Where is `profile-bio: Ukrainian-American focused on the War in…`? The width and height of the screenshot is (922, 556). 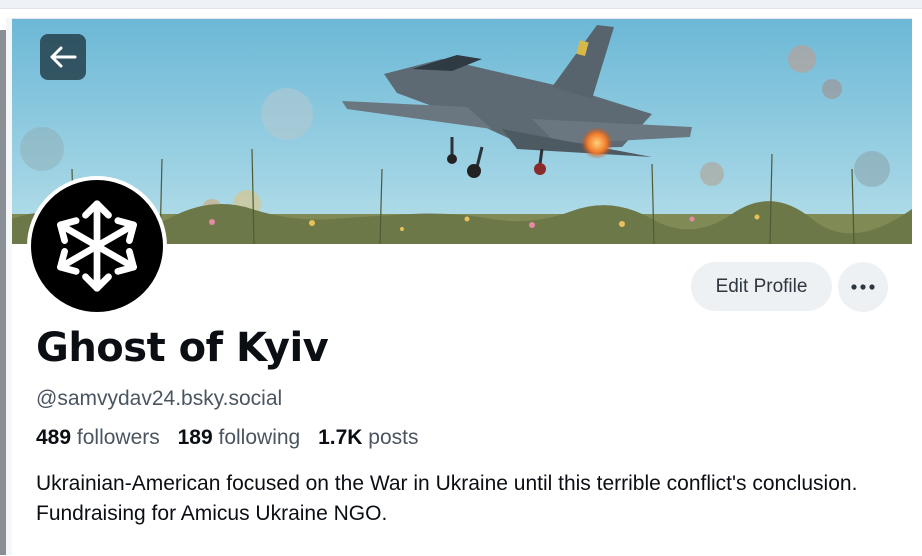 profile-bio: Ukrainian-American focused on the War in… is located at coordinates (447, 498).